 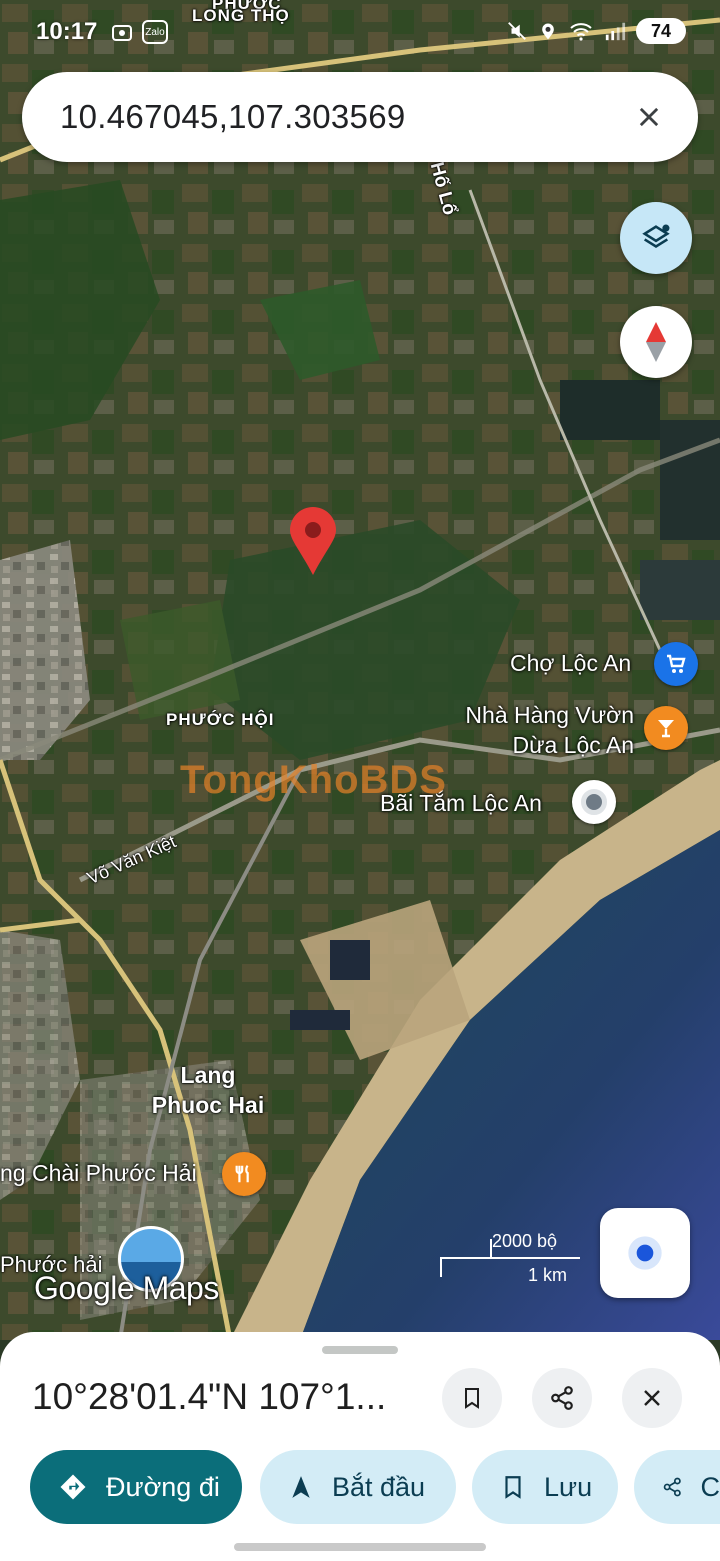 What do you see at coordinates (208, 1090) in the screenshot?
I see `map-label-lang-phuoc-hai: Lang Phuoc Hai` at bounding box center [208, 1090].